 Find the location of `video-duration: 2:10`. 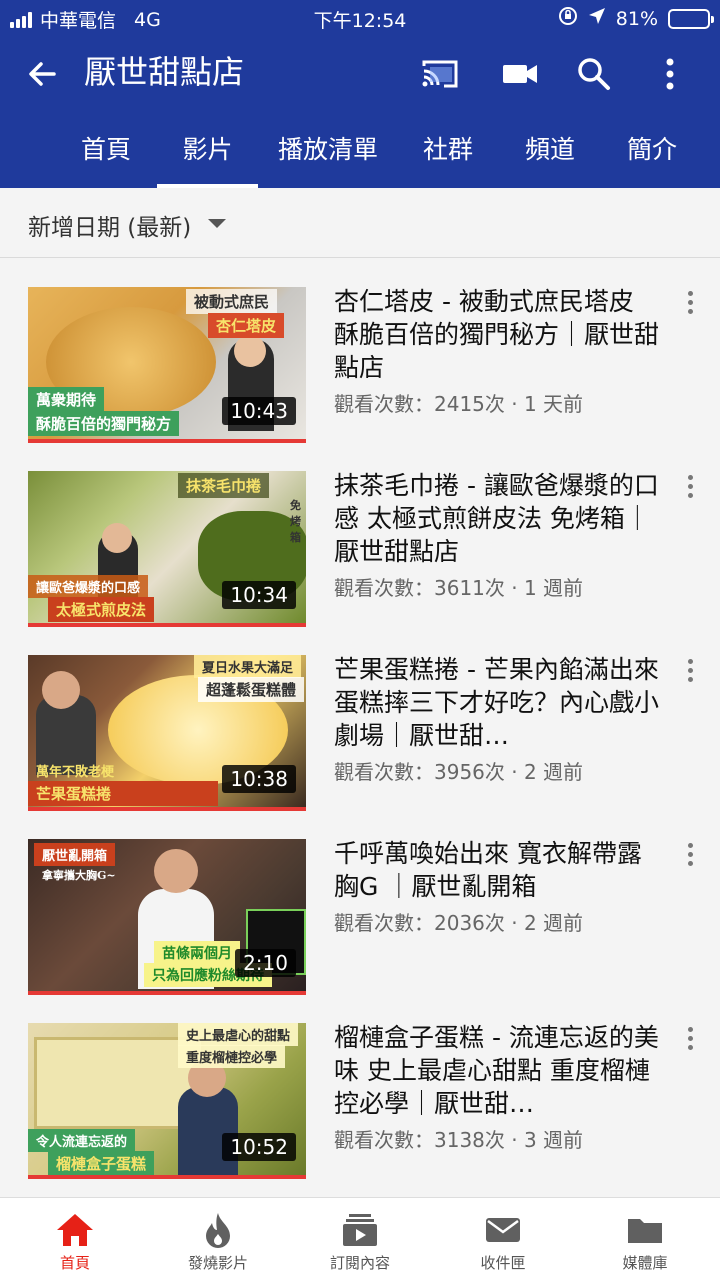

video-duration: 2:10 is located at coordinates (265, 963).